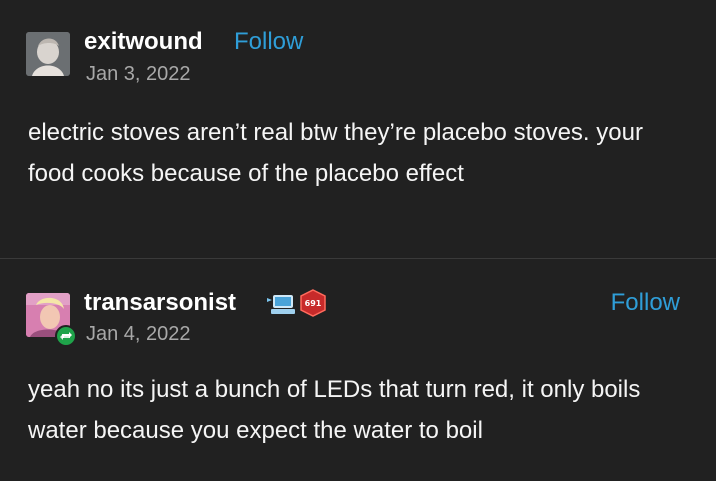  Describe the element at coordinates (282, 305) in the screenshot. I see `computer-badge-icon` at that location.